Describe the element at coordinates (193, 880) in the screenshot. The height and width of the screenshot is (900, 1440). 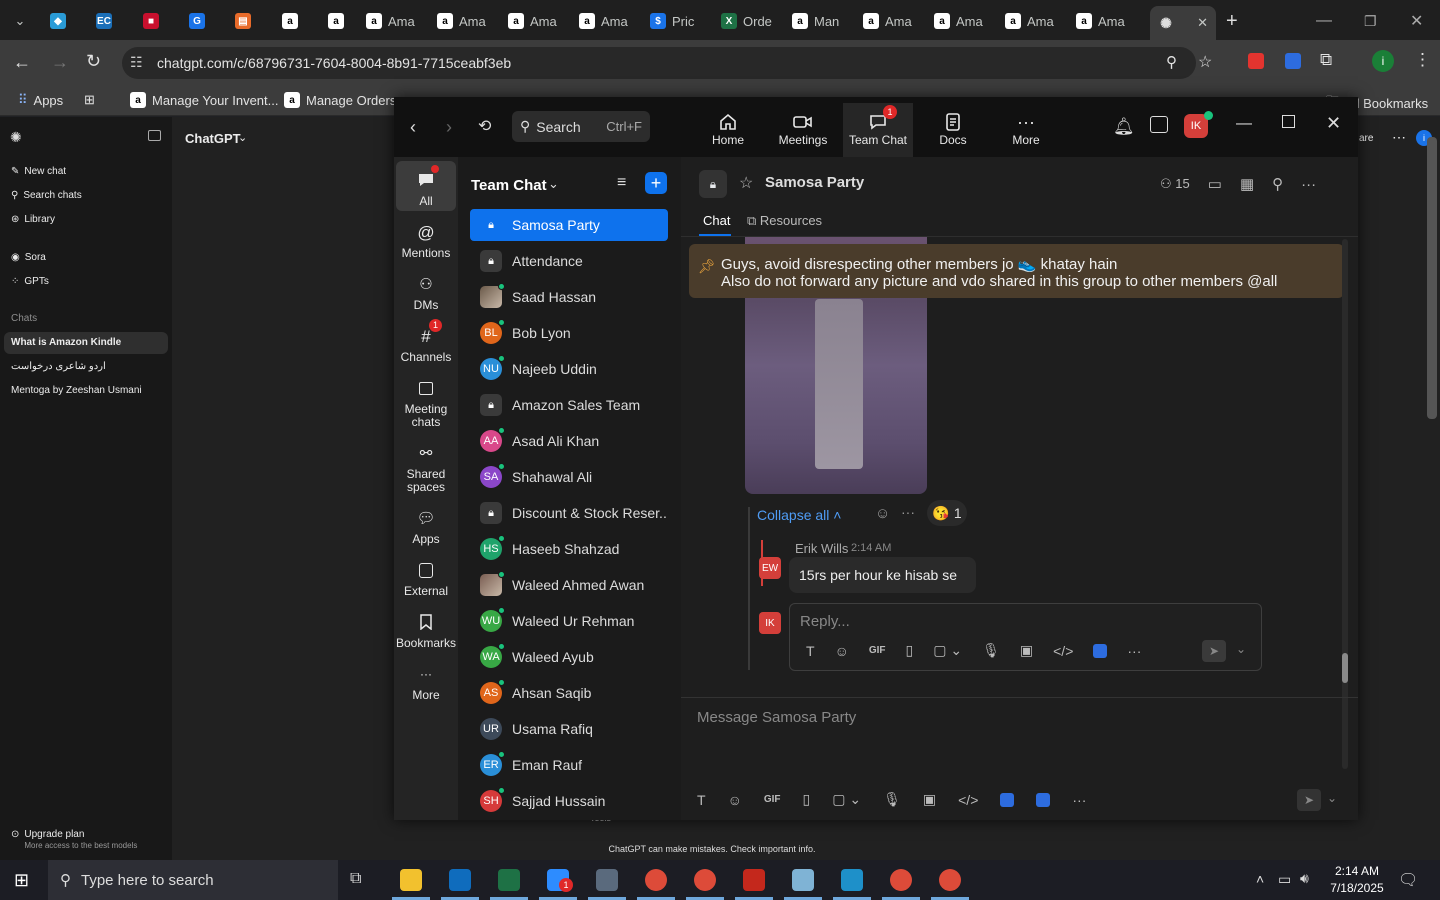
I see `taskbar-search: ⚲ Type here to search` at that location.